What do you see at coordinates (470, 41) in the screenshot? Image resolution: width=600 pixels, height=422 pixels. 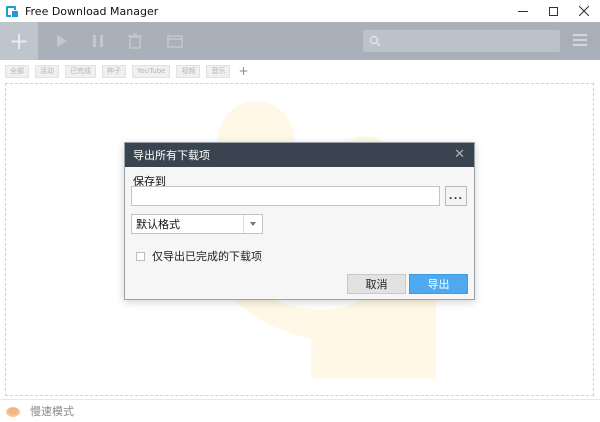 I see `search-input` at bounding box center [470, 41].